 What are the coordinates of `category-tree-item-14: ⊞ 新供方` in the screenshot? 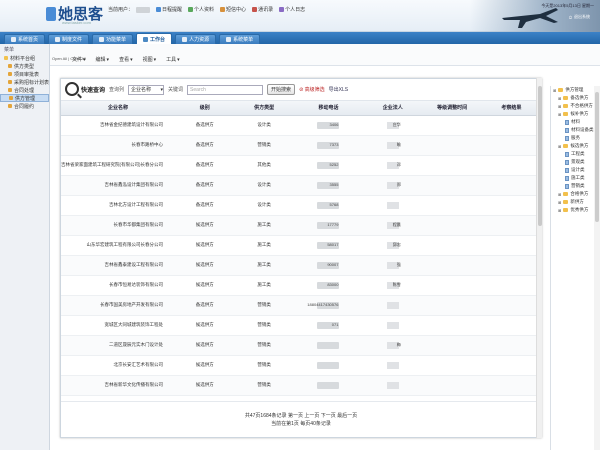 It's located at (575, 202).